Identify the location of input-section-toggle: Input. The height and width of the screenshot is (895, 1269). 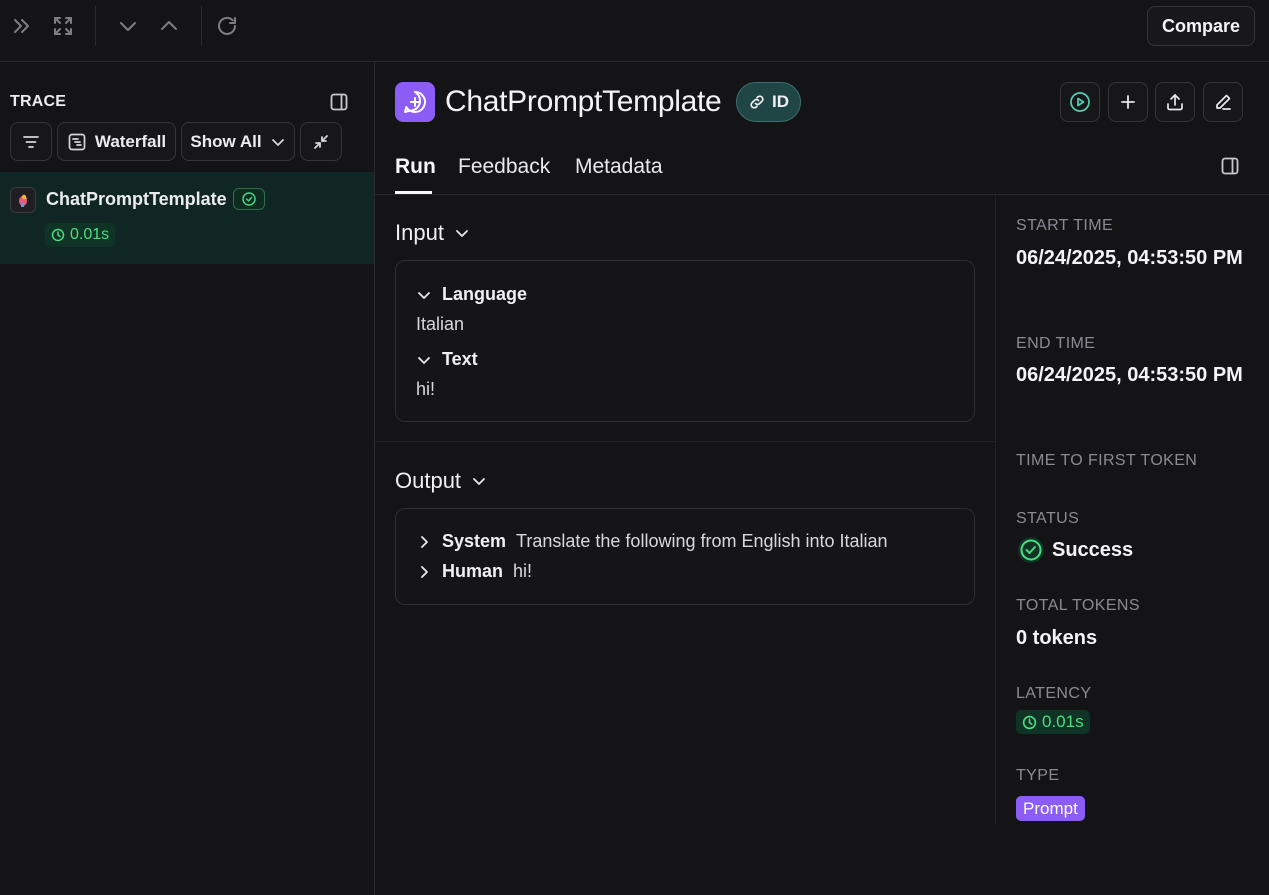
(432, 233).